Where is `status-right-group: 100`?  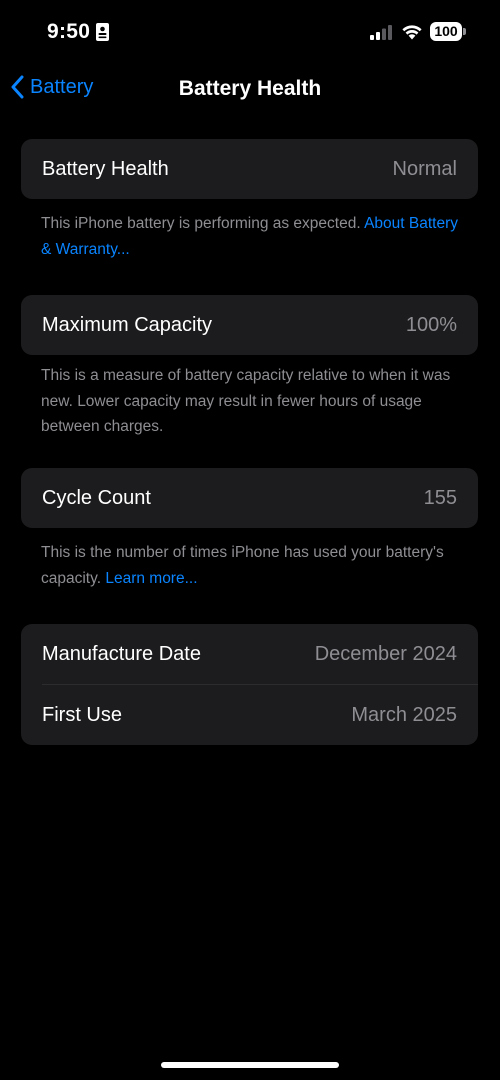
status-right-group: 100 is located at coordinates (418, 31).